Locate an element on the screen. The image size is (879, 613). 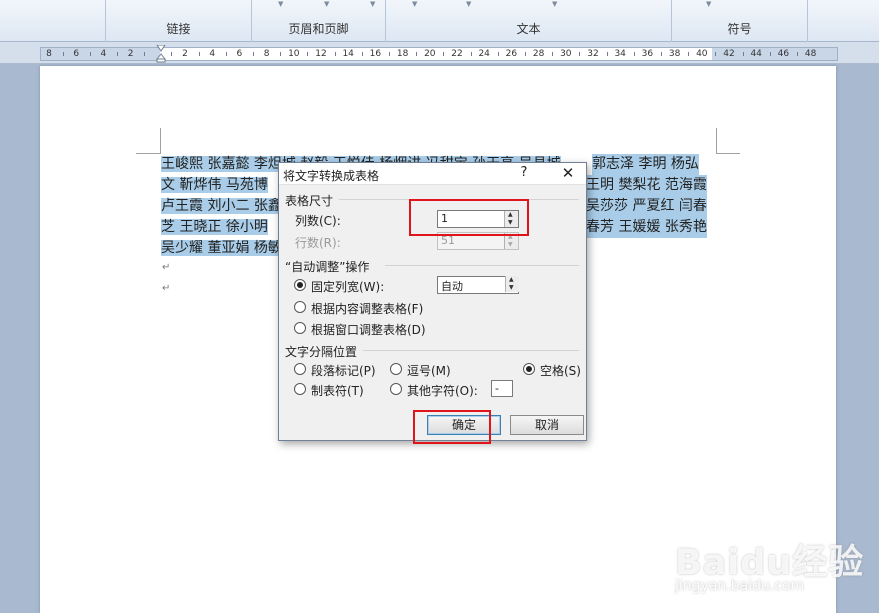
autofit-section: “自动调整”操作 is located at coordinates (432, 266).